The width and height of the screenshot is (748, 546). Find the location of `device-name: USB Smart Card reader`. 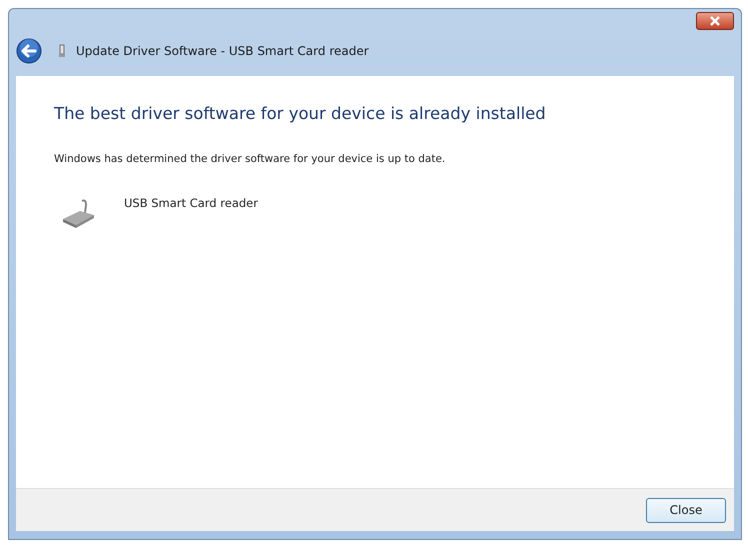

device-name: USB Smart Card reader is located at coordinates (191, 203).